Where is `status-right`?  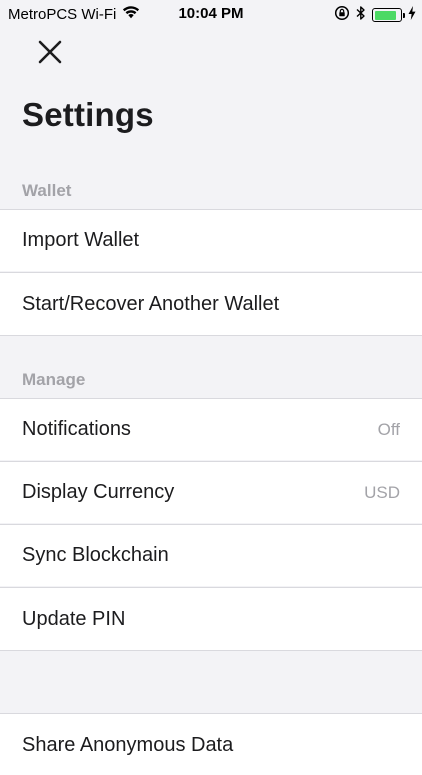
status-right is located at coordinates (375, 15).